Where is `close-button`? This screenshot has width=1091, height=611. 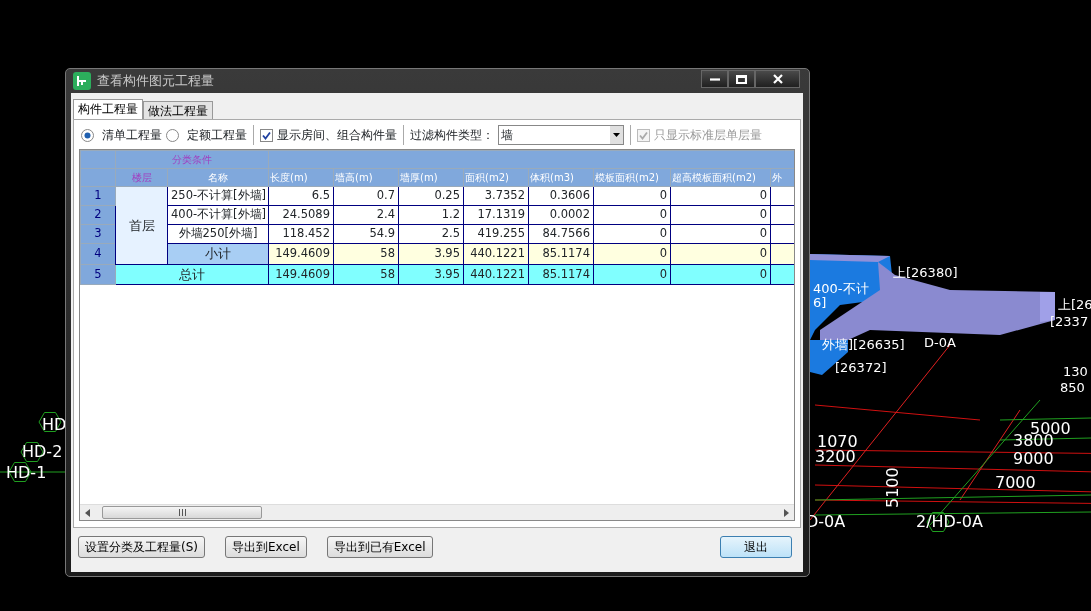
close-button is located at coordinates (777, 79).